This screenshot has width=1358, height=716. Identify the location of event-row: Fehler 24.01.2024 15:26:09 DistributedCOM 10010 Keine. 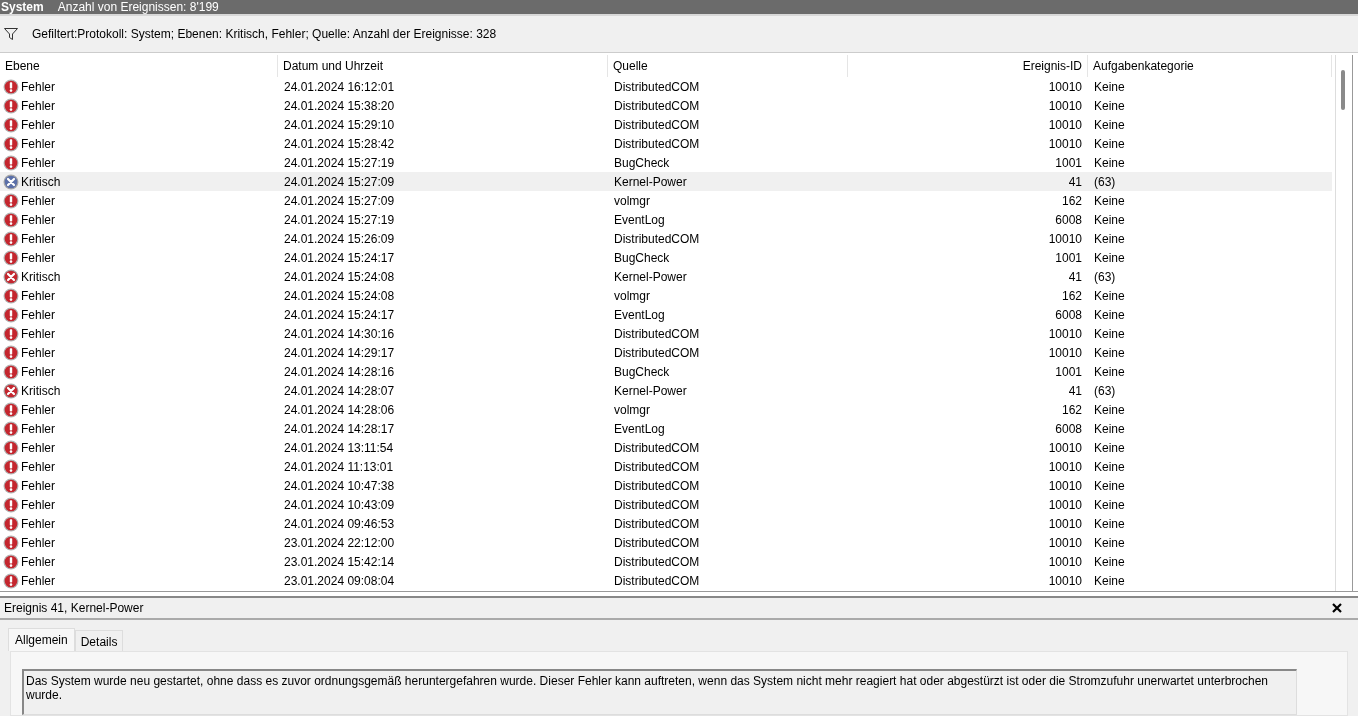
(666, 238).